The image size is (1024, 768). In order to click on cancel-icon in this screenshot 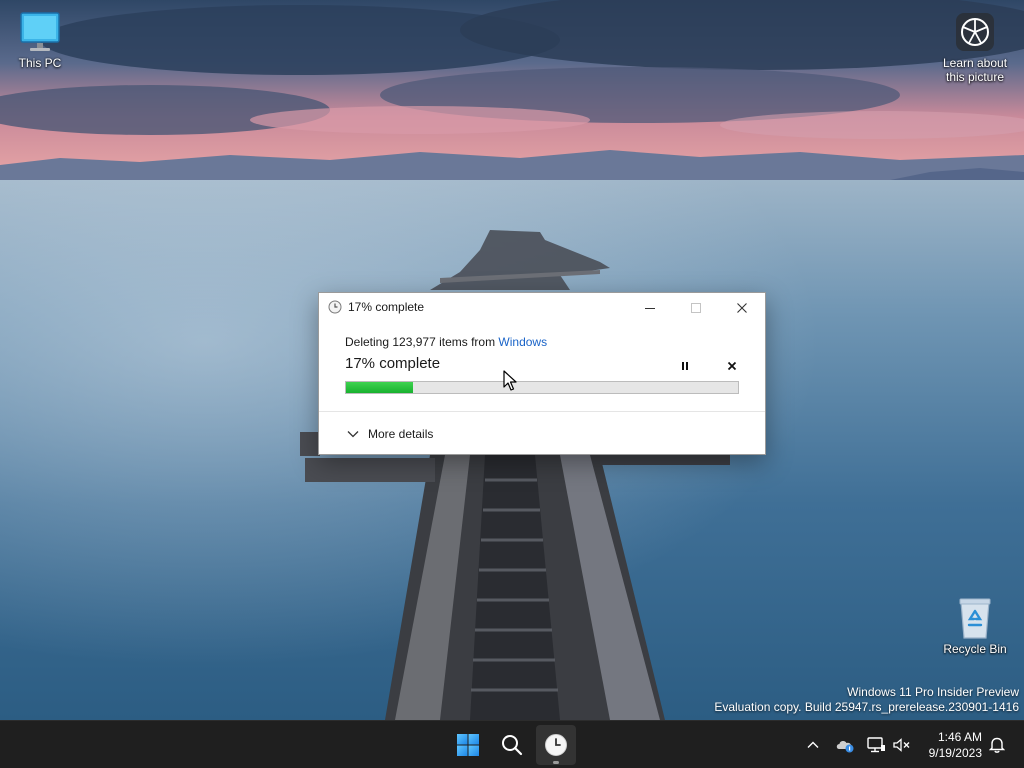, I will do `click(732, 366)`.